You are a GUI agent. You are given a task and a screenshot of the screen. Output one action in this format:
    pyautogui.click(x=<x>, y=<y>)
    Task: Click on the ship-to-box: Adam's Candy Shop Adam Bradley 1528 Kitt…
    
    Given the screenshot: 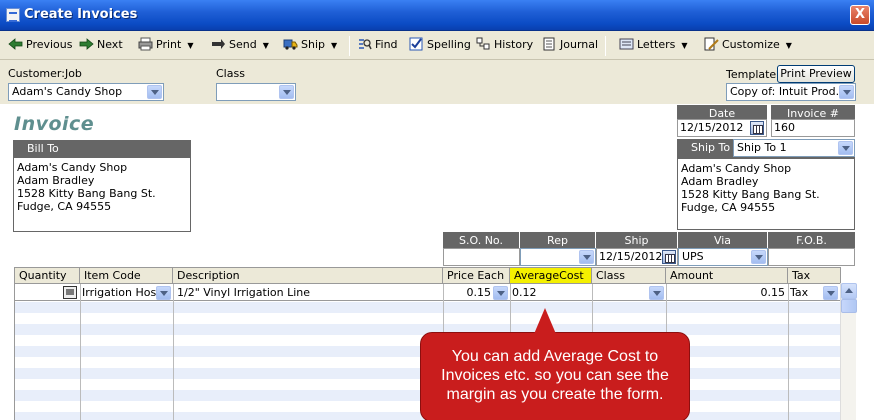 What is the action you would take?
    pyautogui.click(x=766, y=194)
    